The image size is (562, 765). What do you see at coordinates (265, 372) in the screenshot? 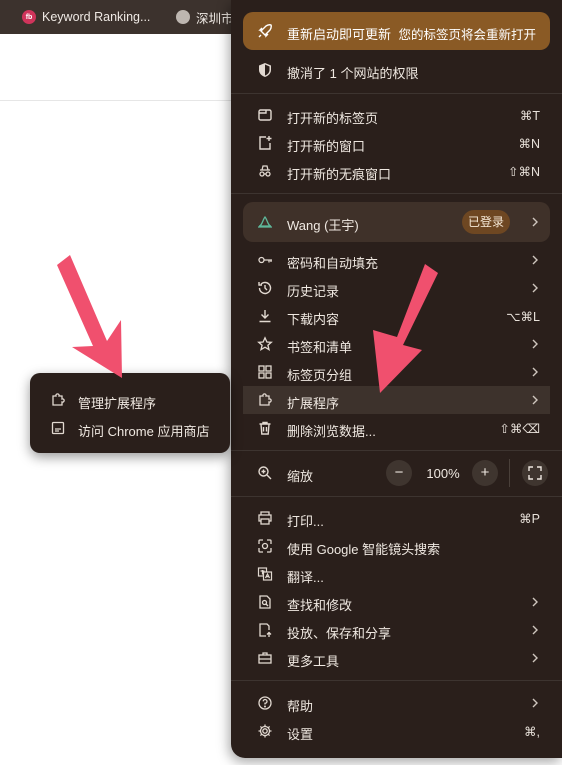
I see `grid-icon` at bounding box center [265, 372].